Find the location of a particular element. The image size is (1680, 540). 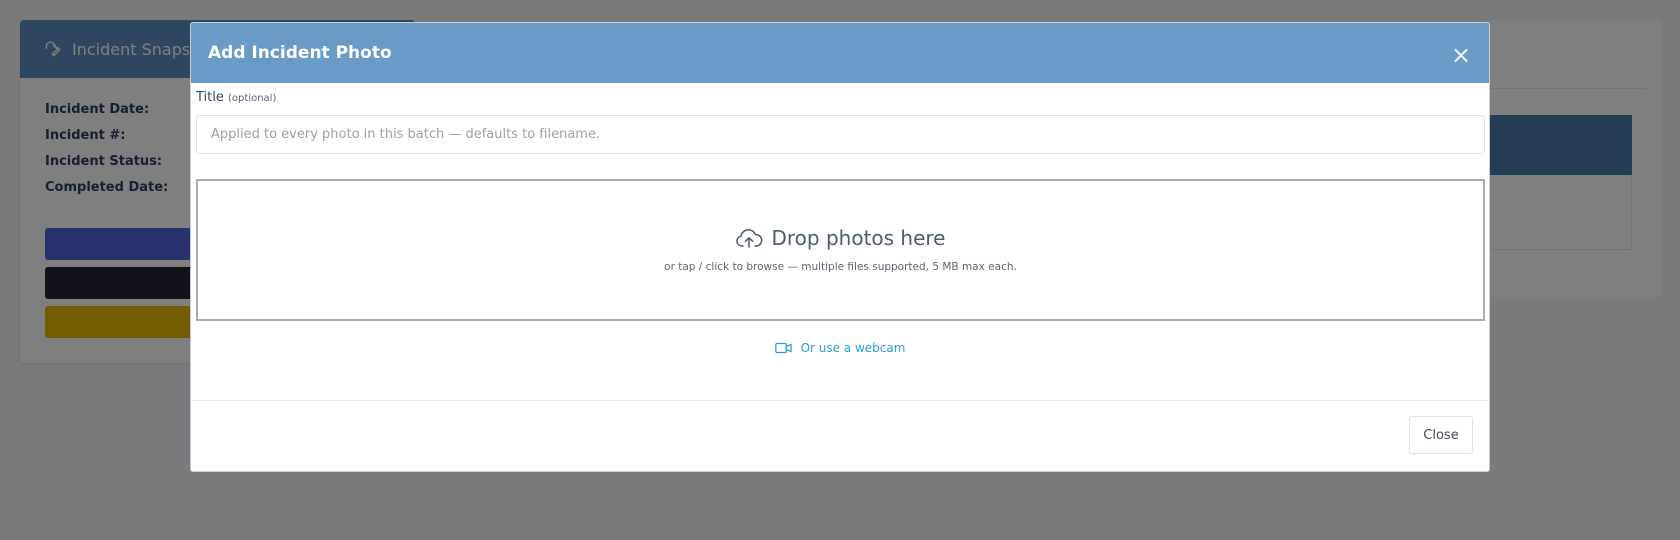

title-field-label: Title (optional) is located at coordinates (236, 97).